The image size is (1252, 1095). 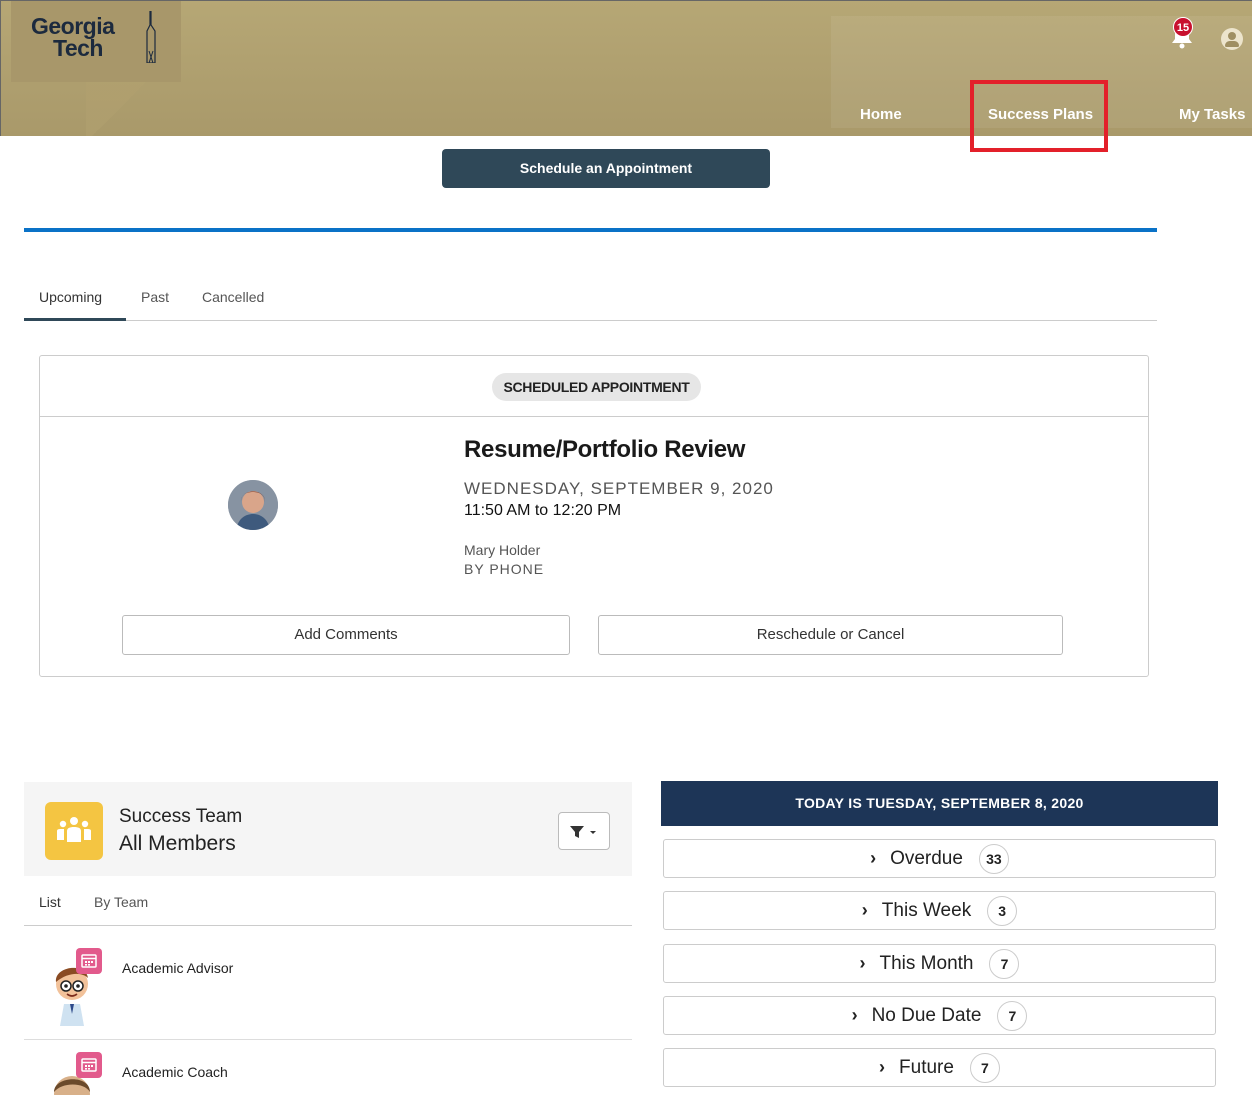 What do you see at coordinates (926, 910) in the screenshot?
I see `task-group-label: This Week` at bounding box center [926, 910].